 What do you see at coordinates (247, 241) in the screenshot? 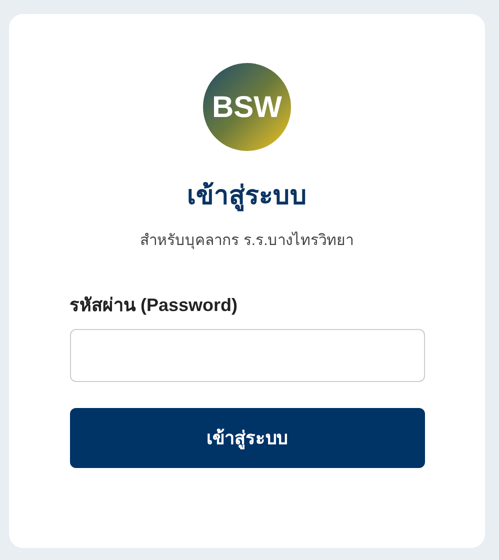
I see `subtitle: สำหรับบุคลากร ร.ร.บางไทรวิทยา` at bounding box center [247, 241].